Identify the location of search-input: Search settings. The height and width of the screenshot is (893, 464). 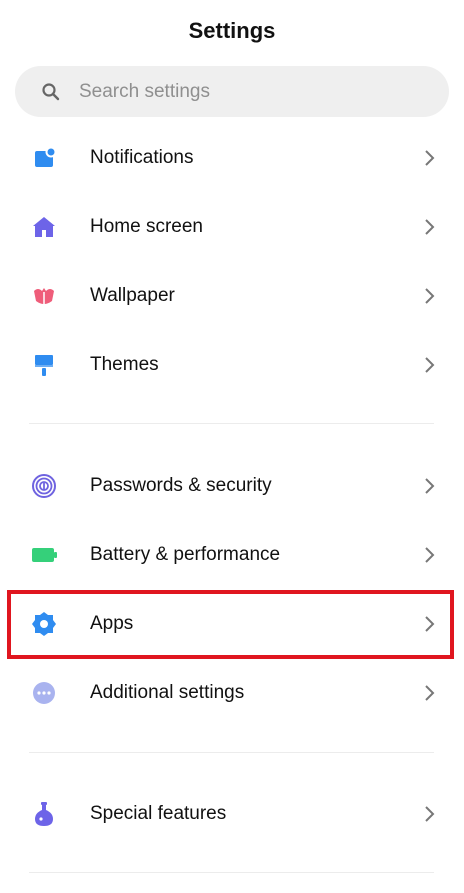
(144, 92).